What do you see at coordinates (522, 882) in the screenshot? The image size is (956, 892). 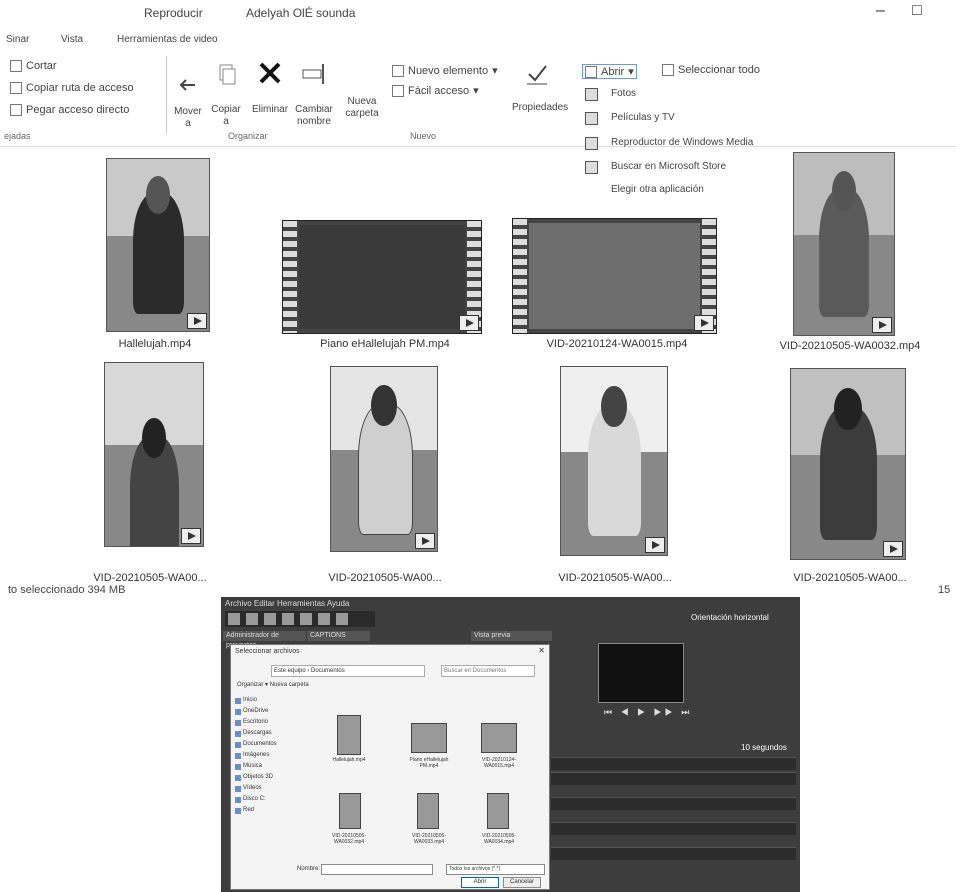 I see `dialog-cancel-button: Cancelar` at bounding box center [522, 882].